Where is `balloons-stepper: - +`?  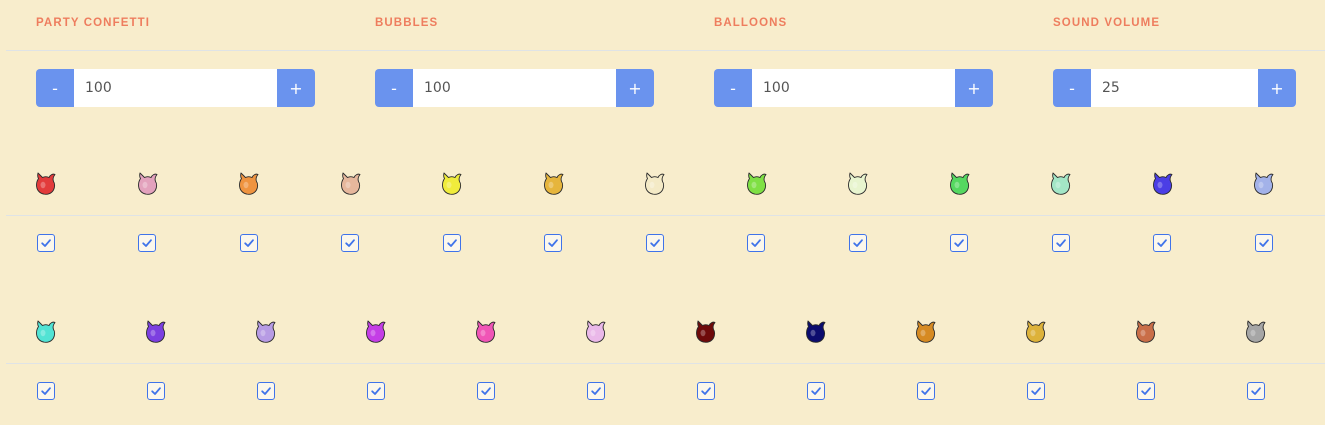
balloons-stepper: - + is located at coordinates (853, 88).